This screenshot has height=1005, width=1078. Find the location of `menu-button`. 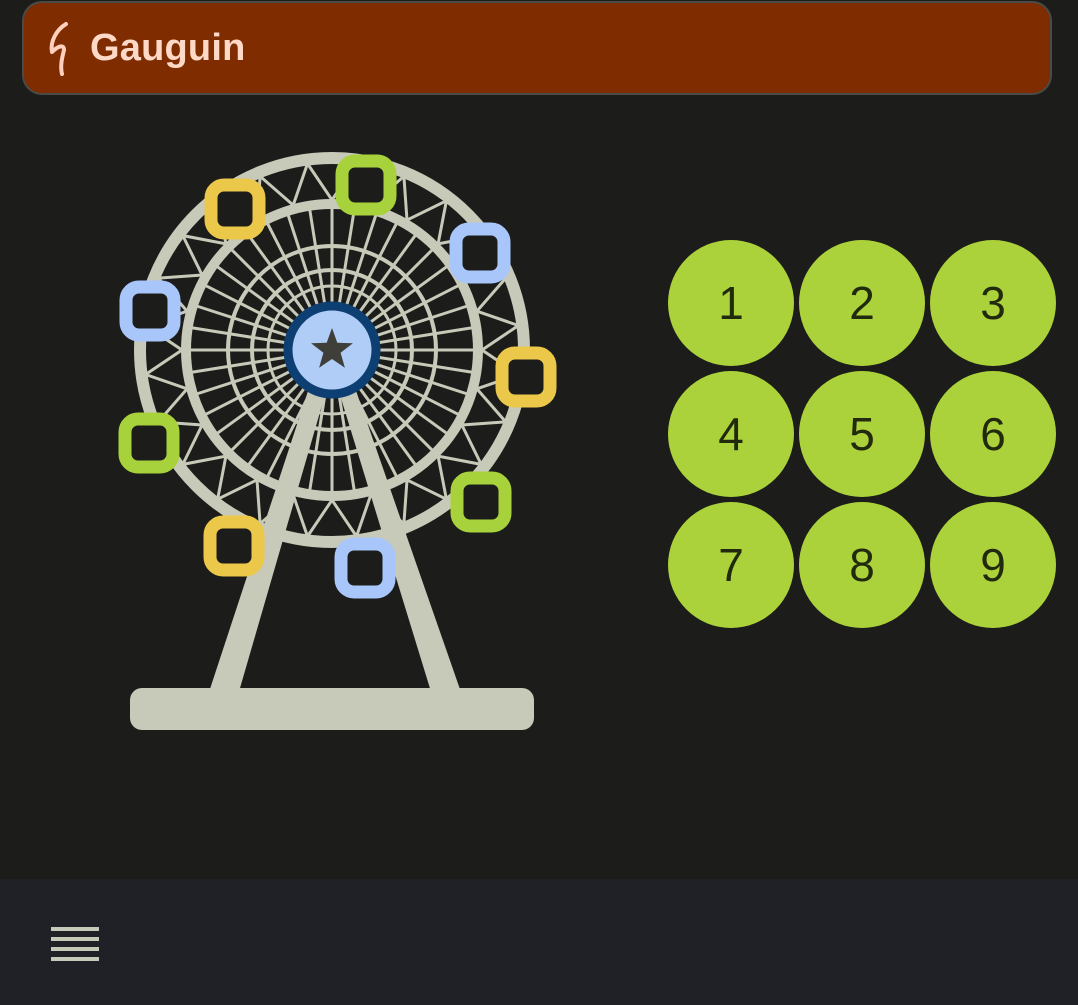

menu-button is located at coordinates (75, 943).